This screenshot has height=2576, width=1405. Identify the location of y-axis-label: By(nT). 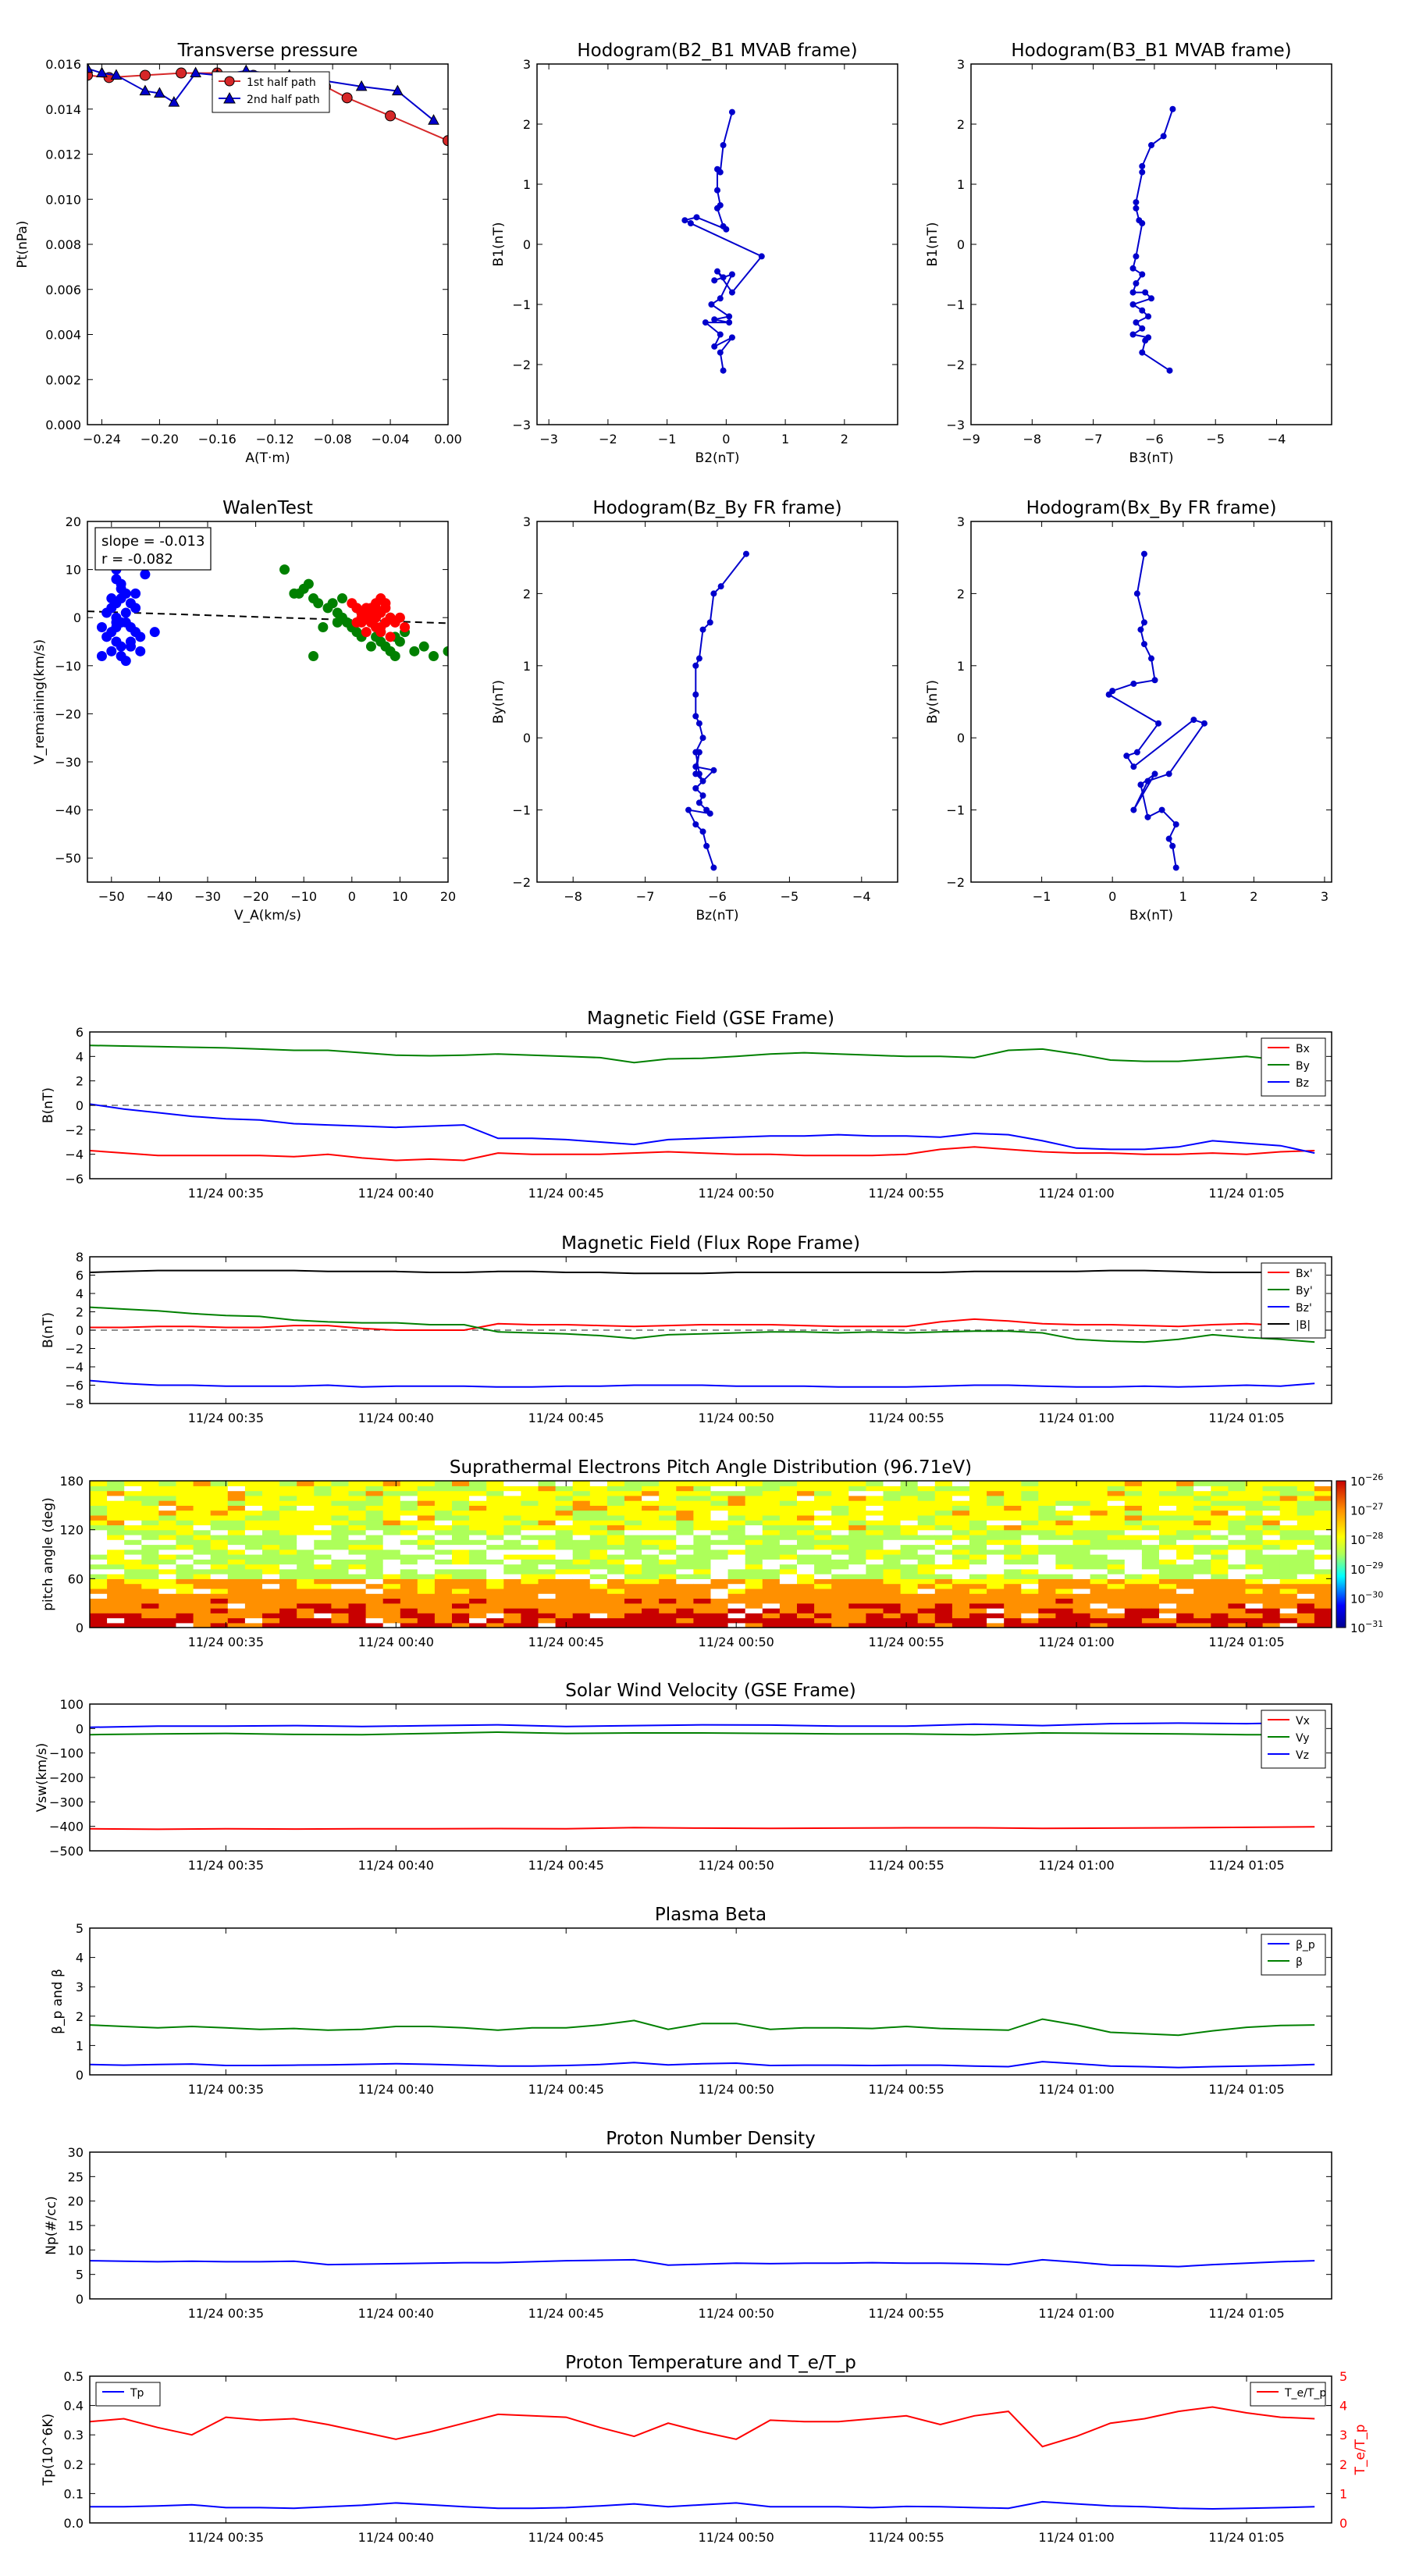
(499, 702).